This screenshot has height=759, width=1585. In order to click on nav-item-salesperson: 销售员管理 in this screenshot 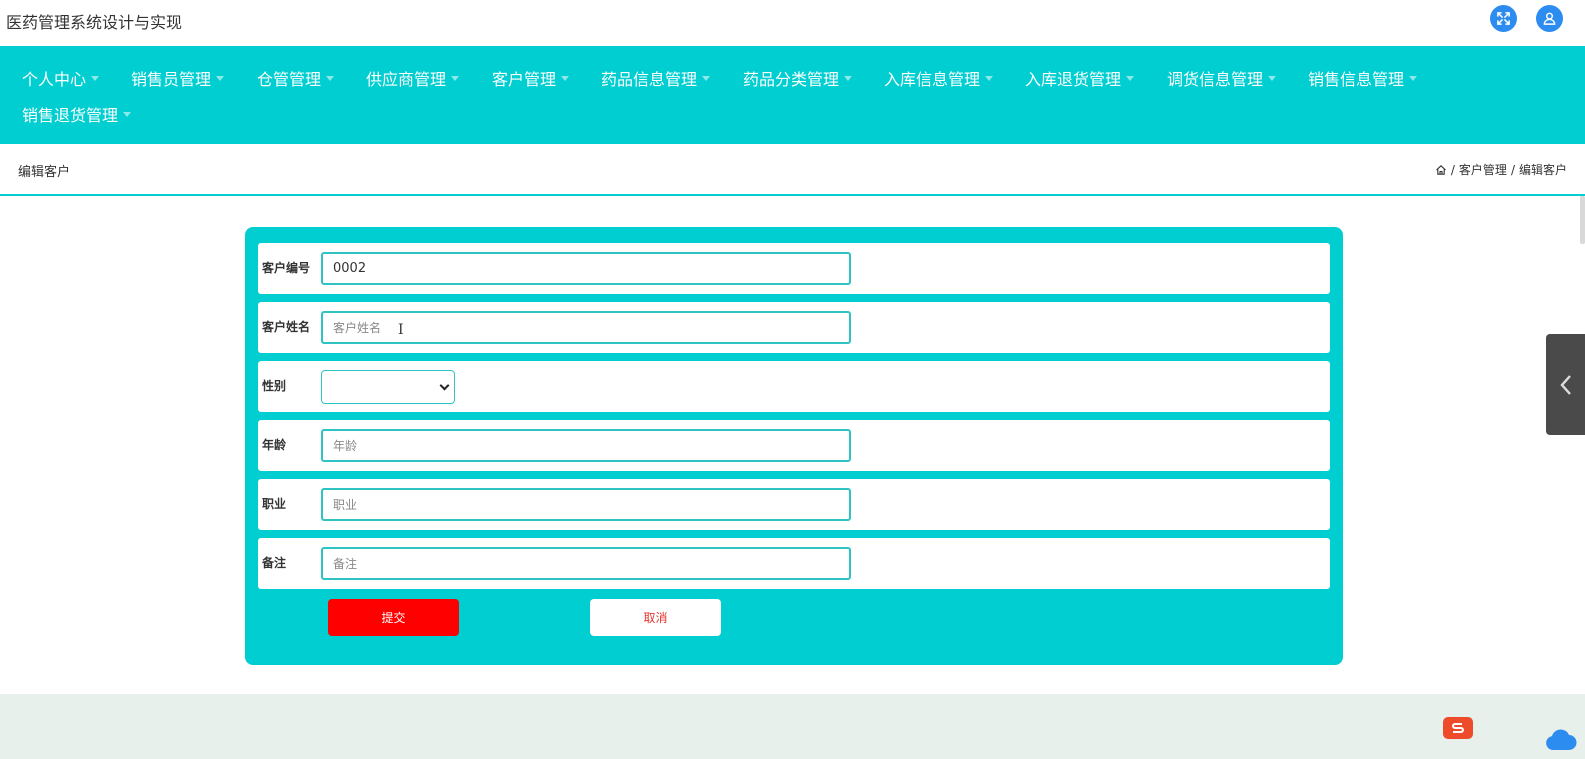, I will do `click(178, 78)`.